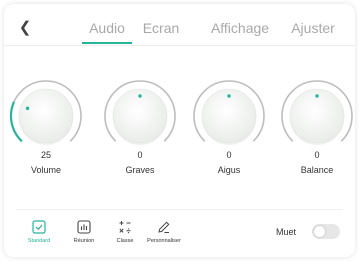  Describe the element at coordinates (326, 231) in the screenshot. I see `mute-toggle` at that location.